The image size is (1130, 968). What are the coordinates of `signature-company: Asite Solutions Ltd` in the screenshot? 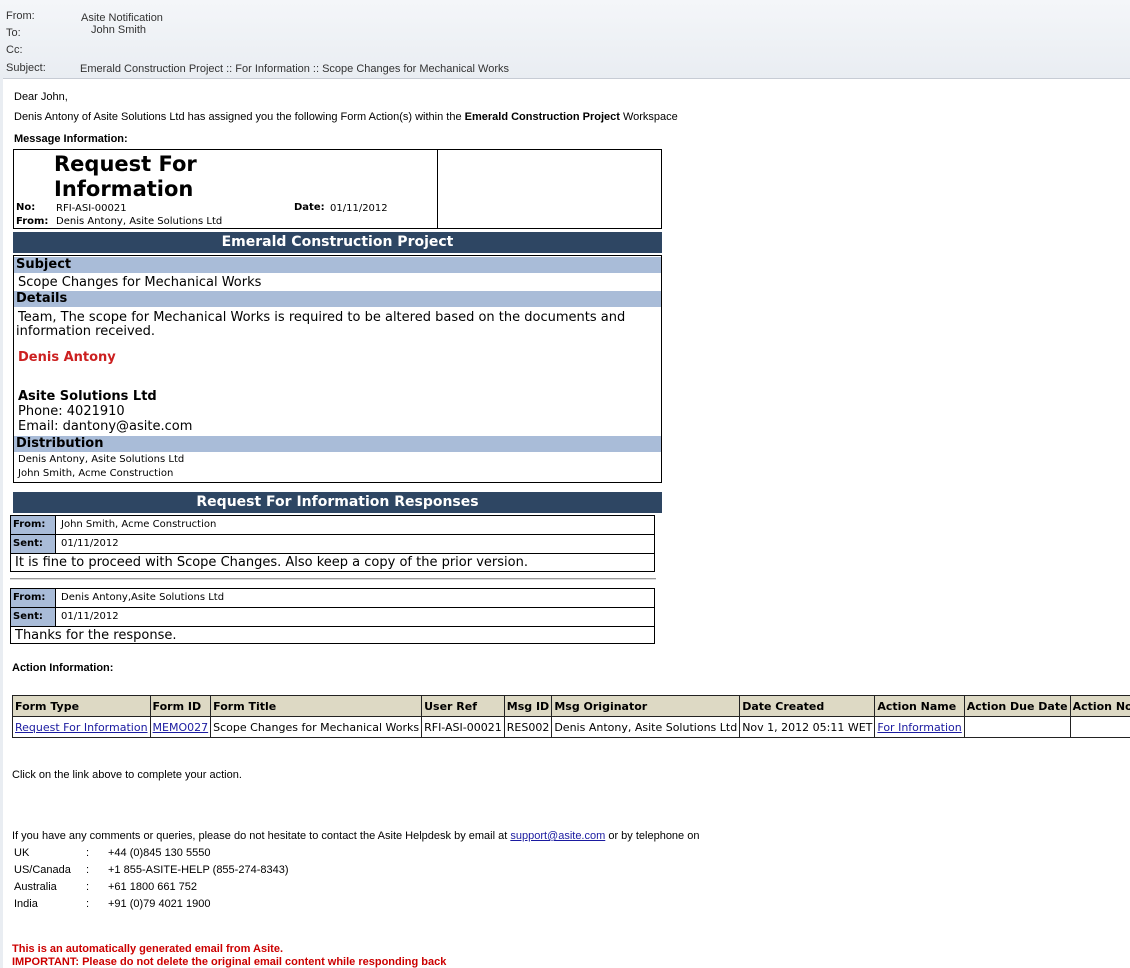 It's located at (87, 396).